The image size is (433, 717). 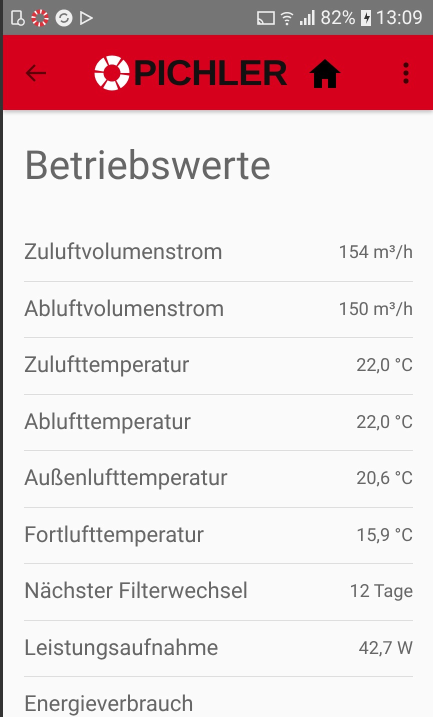 I want to click on value-label: Ablufttemperatur, so click(x=107, y=422).